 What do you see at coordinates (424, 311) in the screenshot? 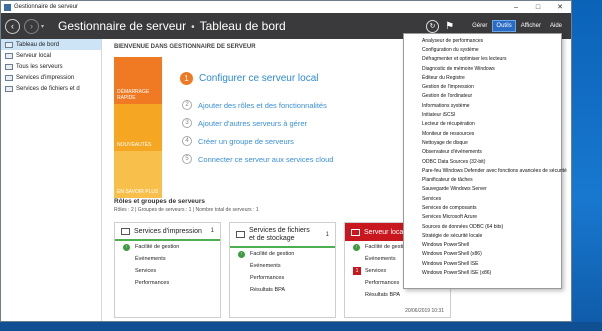
I see `card-timestamp: 20/06/2019 10:31` at bounding box center [424, 311].